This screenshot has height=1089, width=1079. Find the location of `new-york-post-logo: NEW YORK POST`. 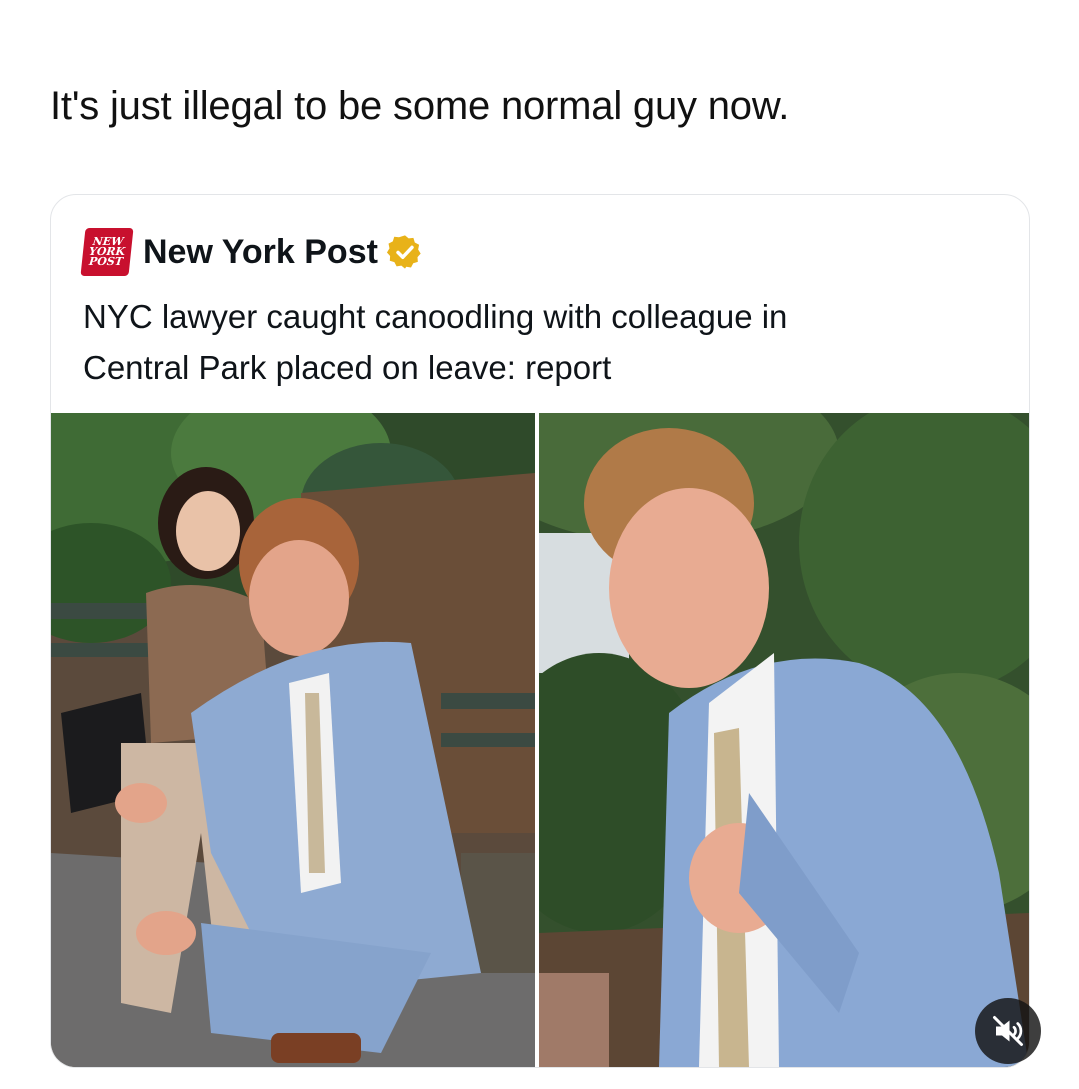

new-york-post-logo: NEW YORK POST is located at coordinates (107, 252).